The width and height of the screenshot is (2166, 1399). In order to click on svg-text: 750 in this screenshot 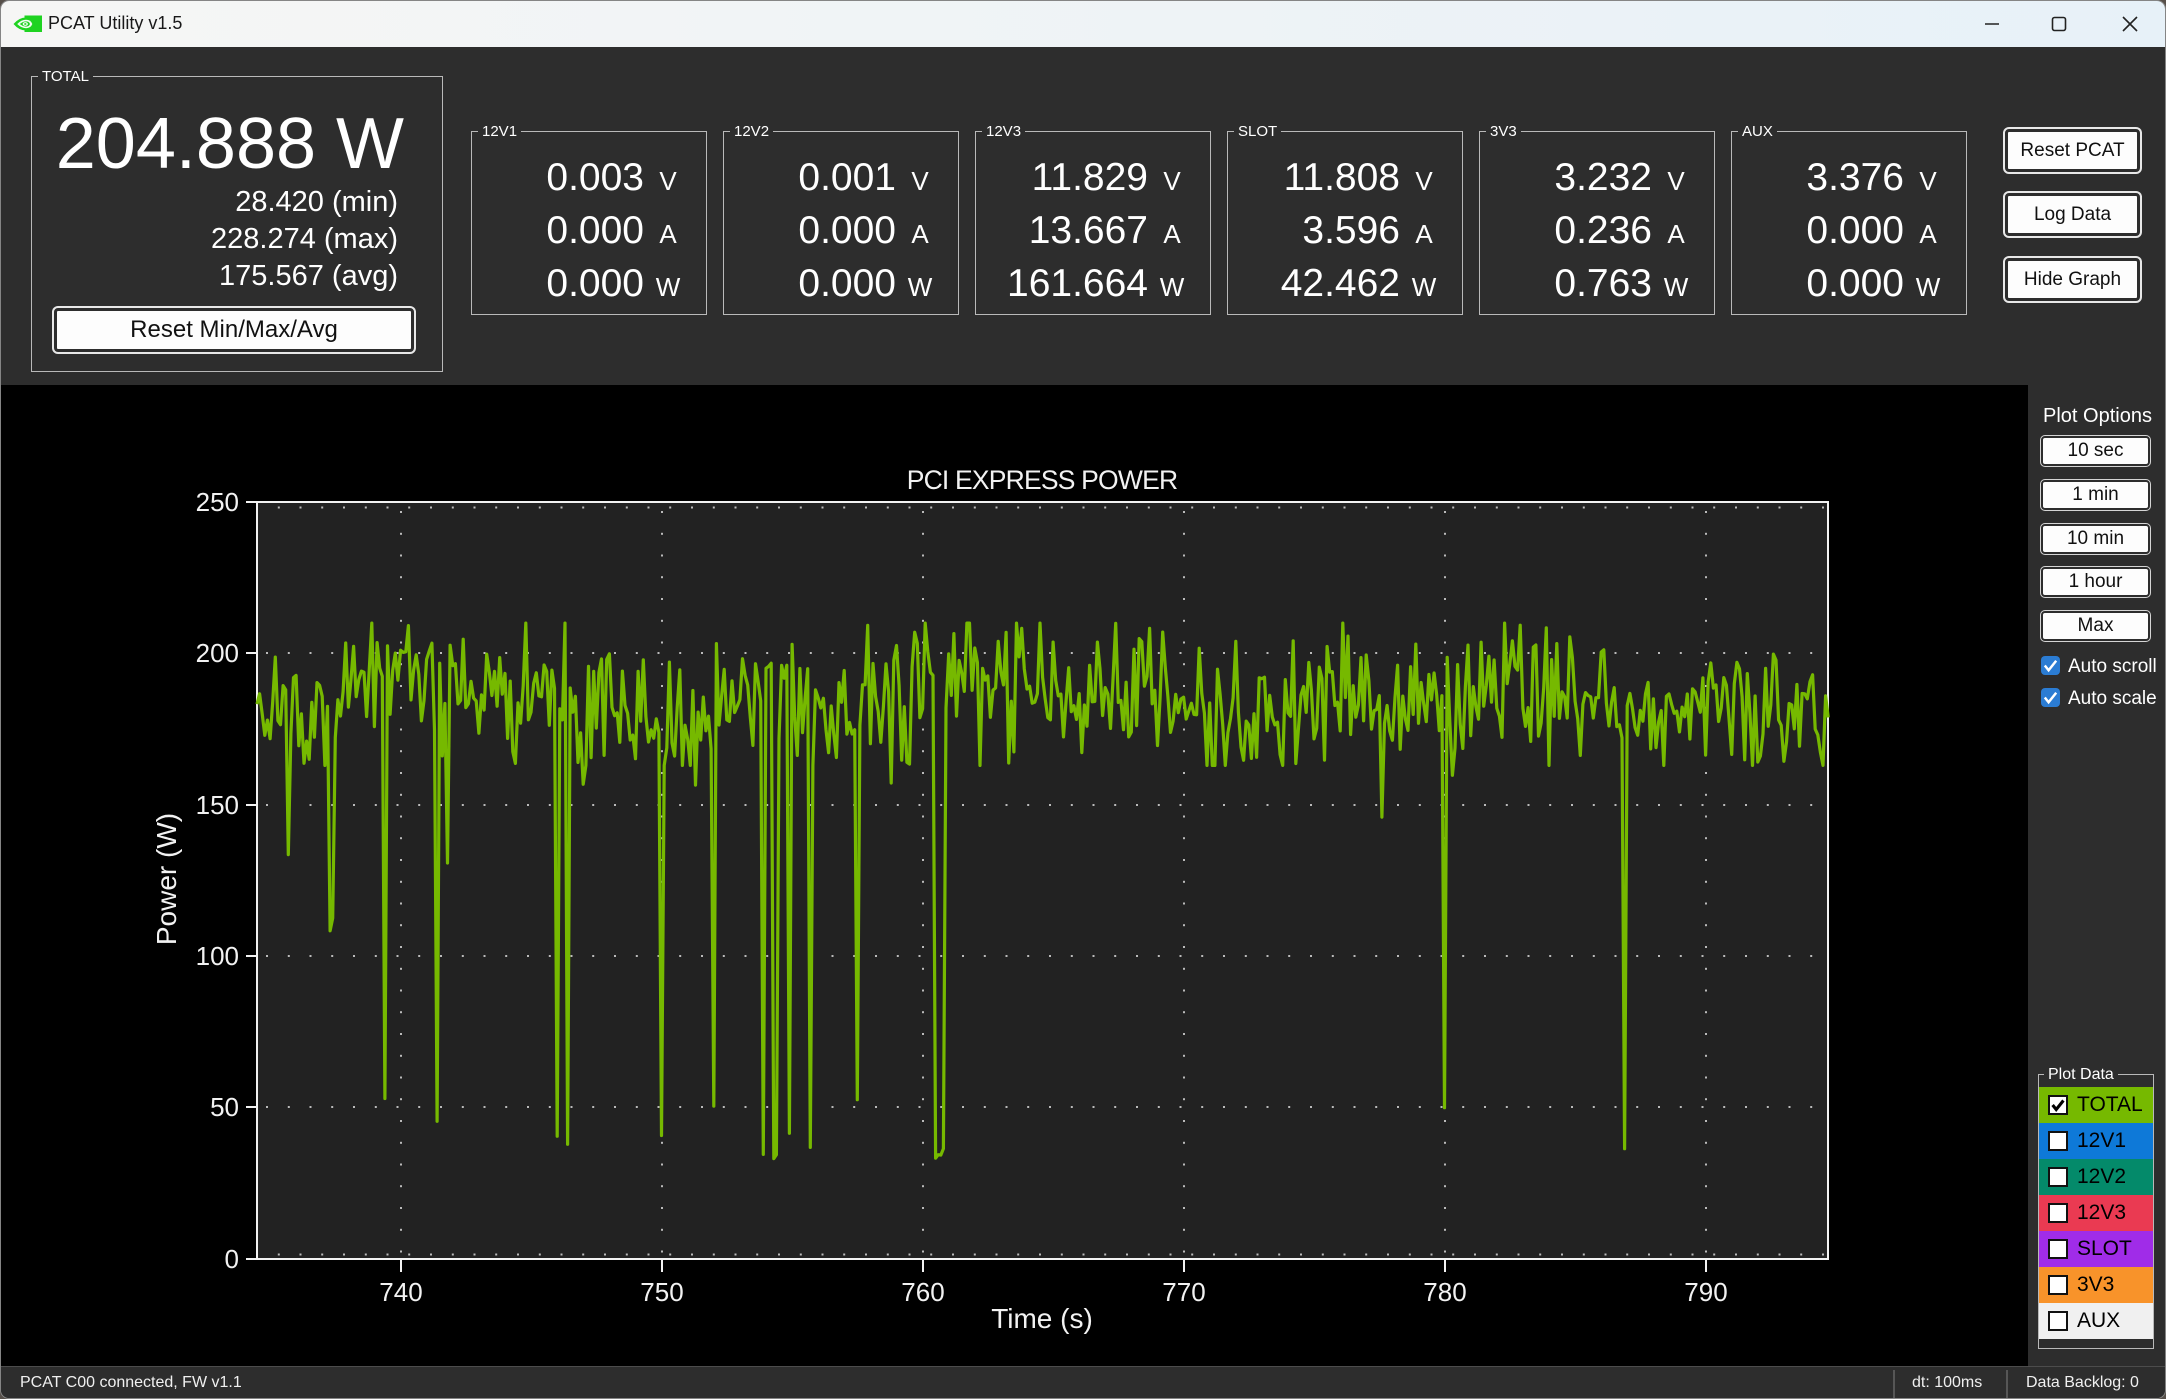, I will do `click(661, 1292)`.